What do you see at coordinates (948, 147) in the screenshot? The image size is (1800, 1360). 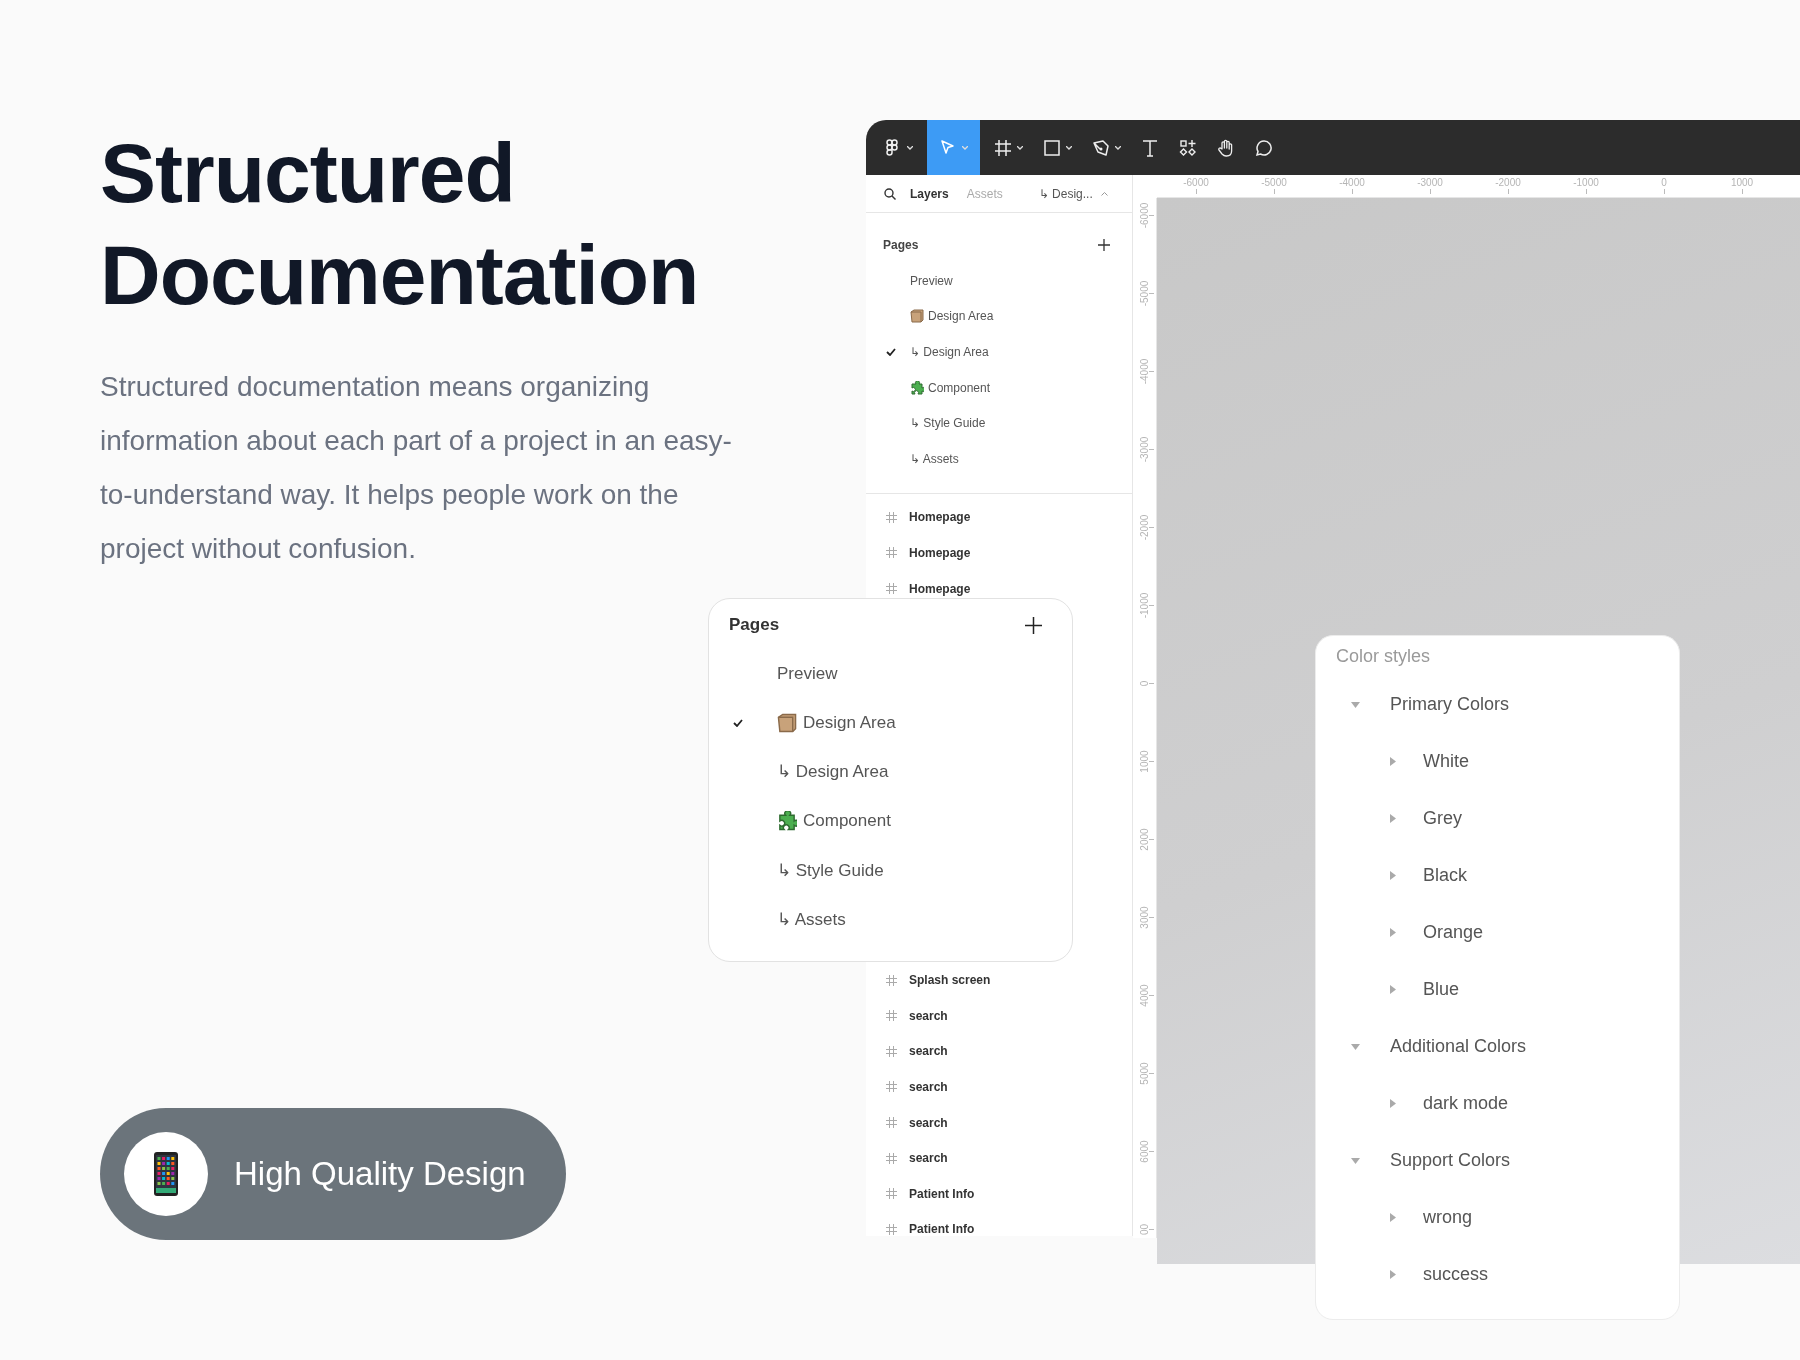 I see `cursor-icon` at bounding box center [948, 147].